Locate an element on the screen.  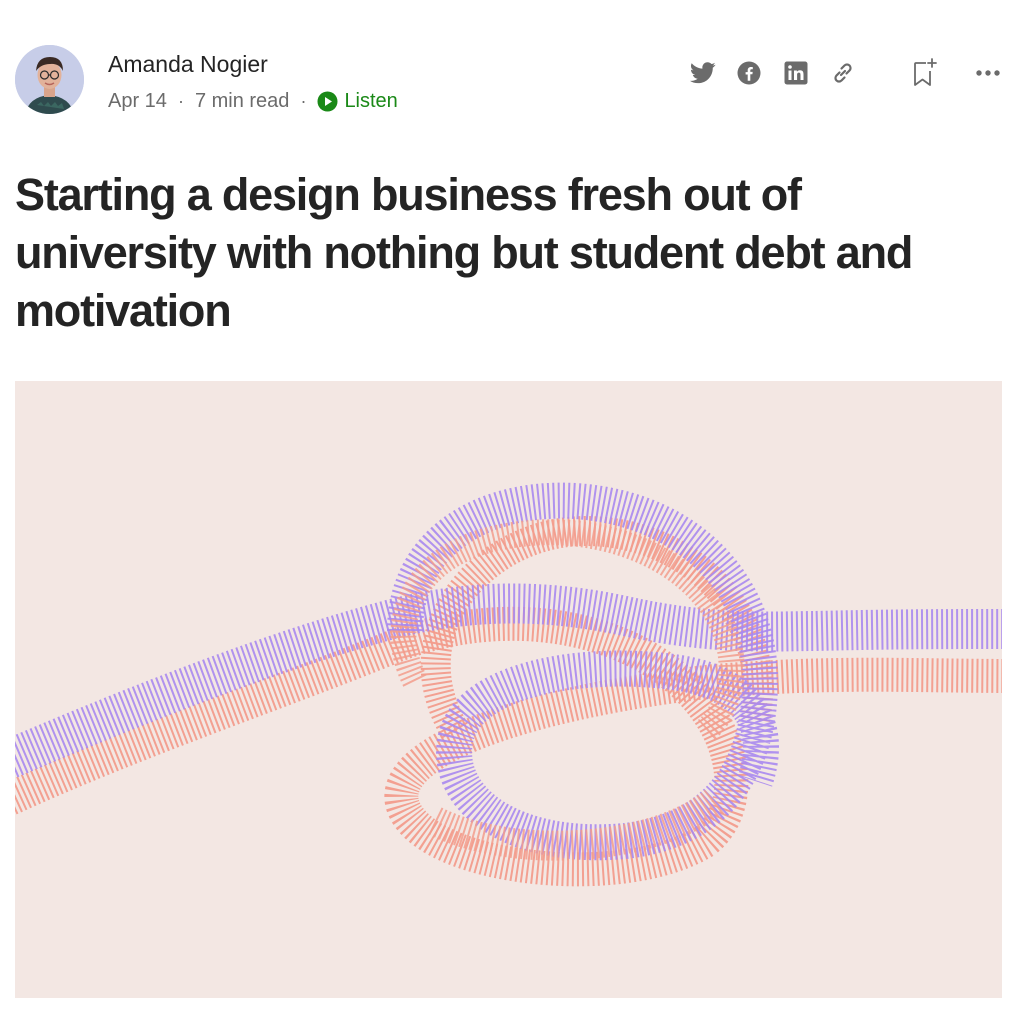
publish-date: Apr 14 is located at coordinates (137, 100).